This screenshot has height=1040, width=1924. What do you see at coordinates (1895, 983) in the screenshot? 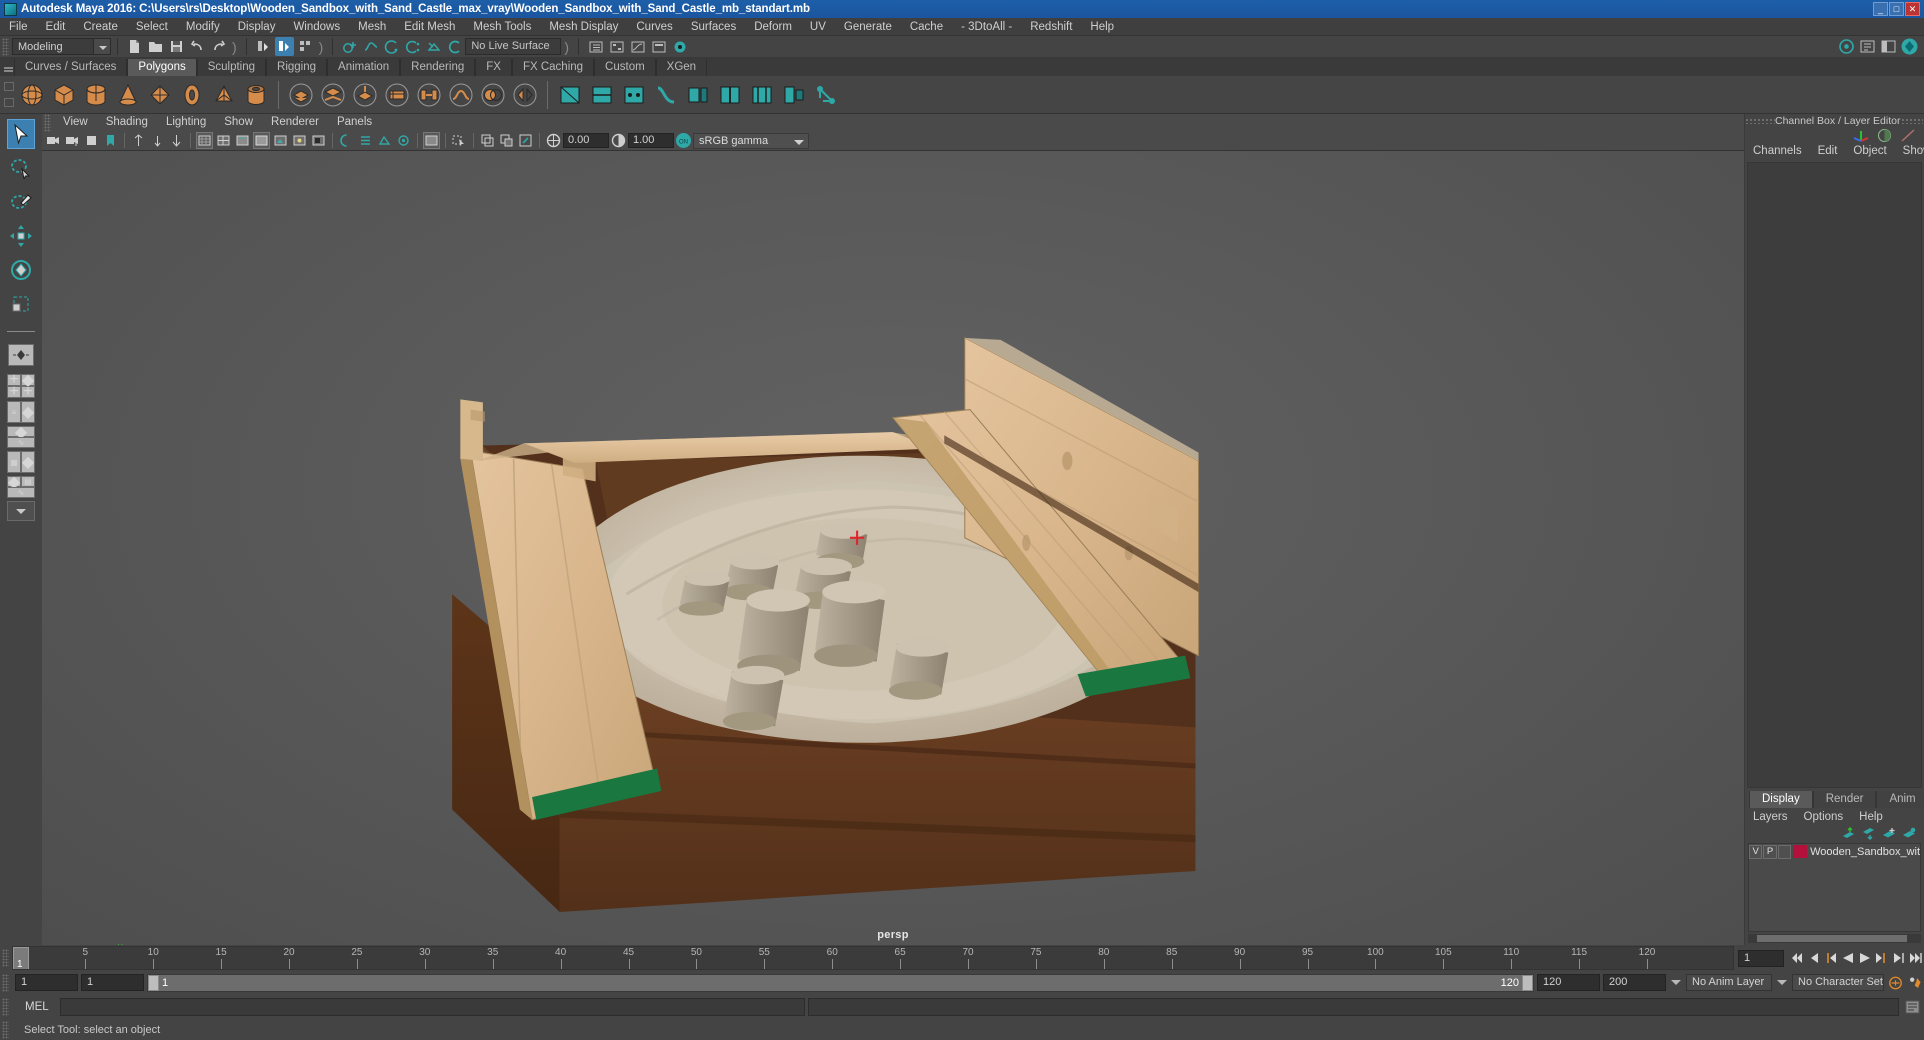
I see `auto-keyframe-toggle-icon` at bounding box center [1895, 983].